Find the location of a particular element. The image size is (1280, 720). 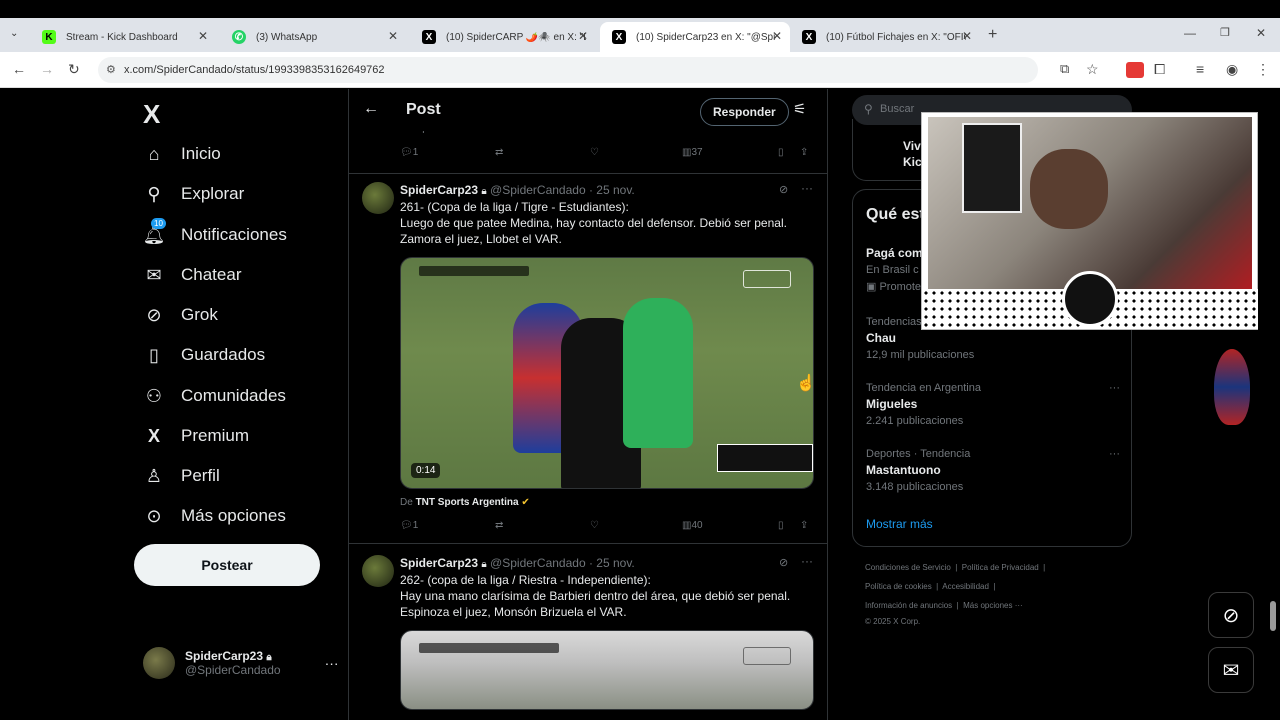

nav-communities: ⚇ Comunidades is located at coordinates (214, 396).